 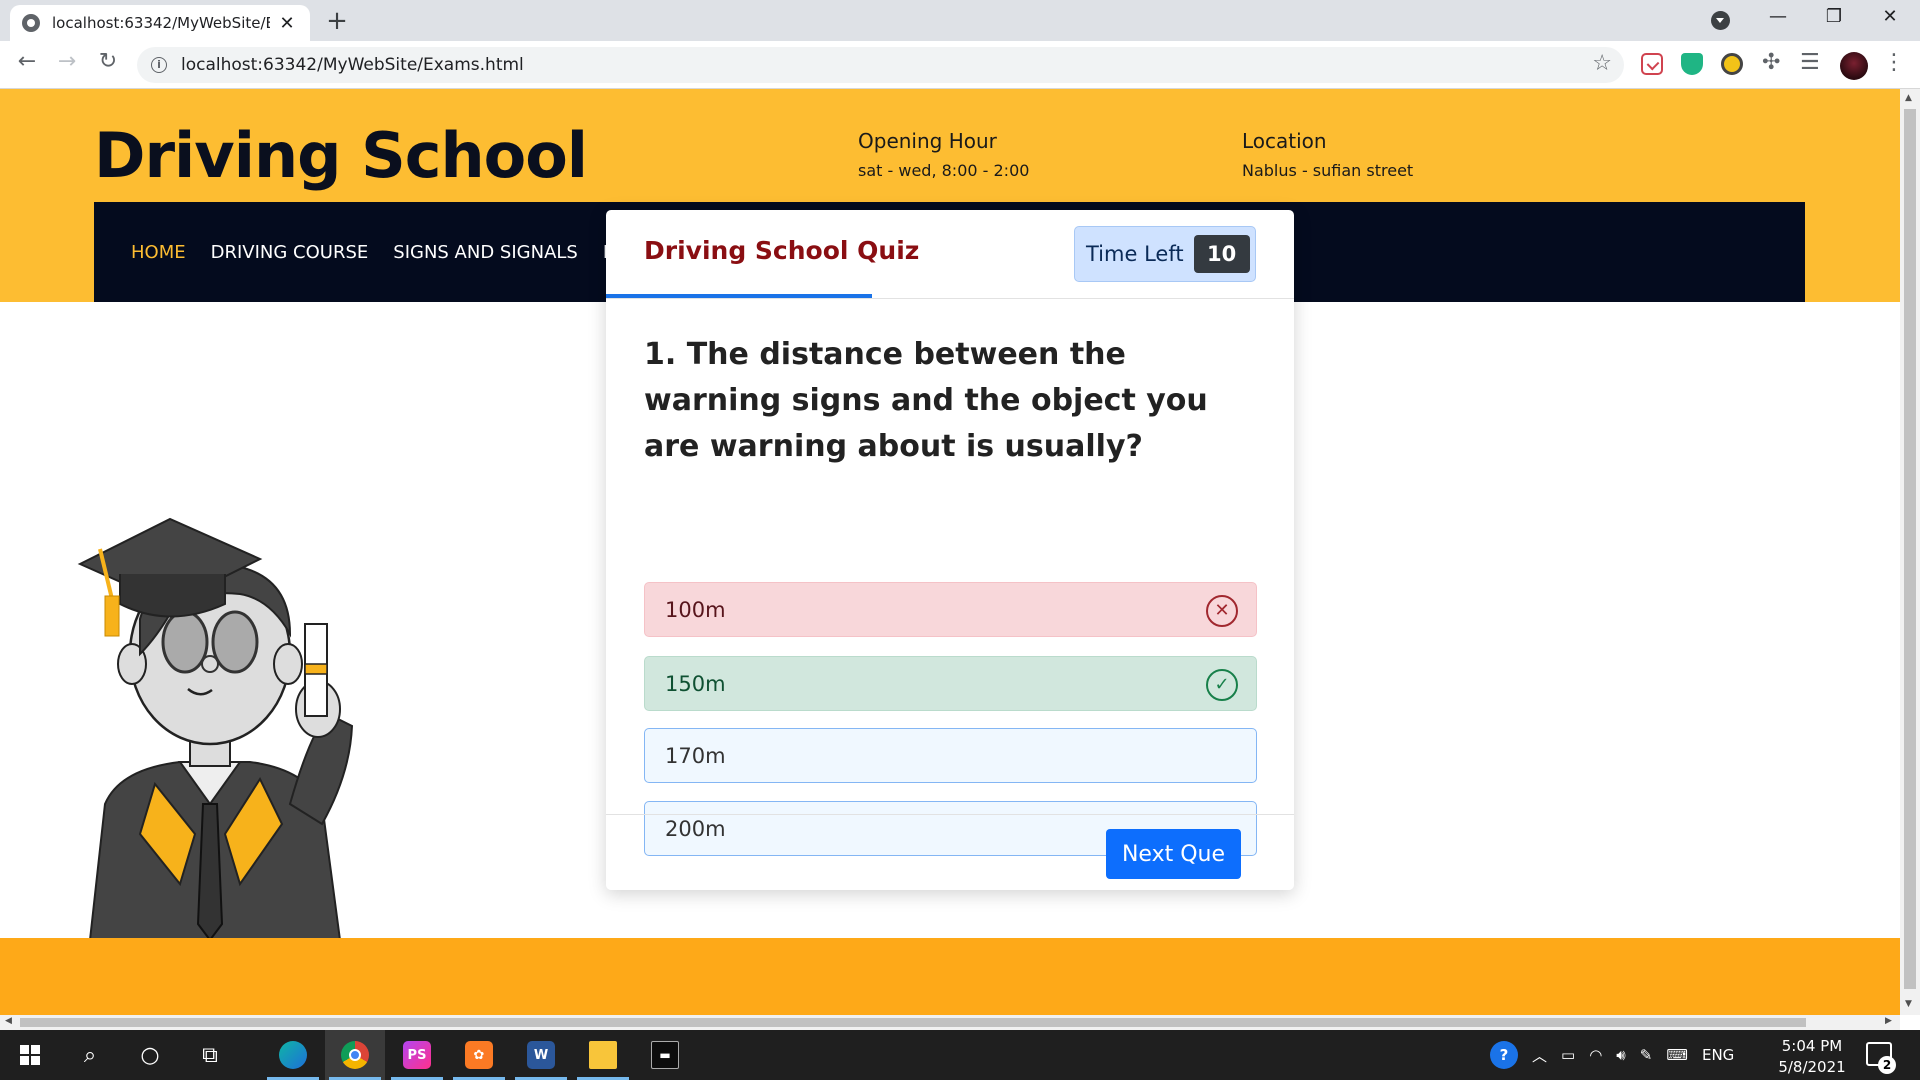 I want to click on answer-option-label: 150m, so click(x=695, y=683).